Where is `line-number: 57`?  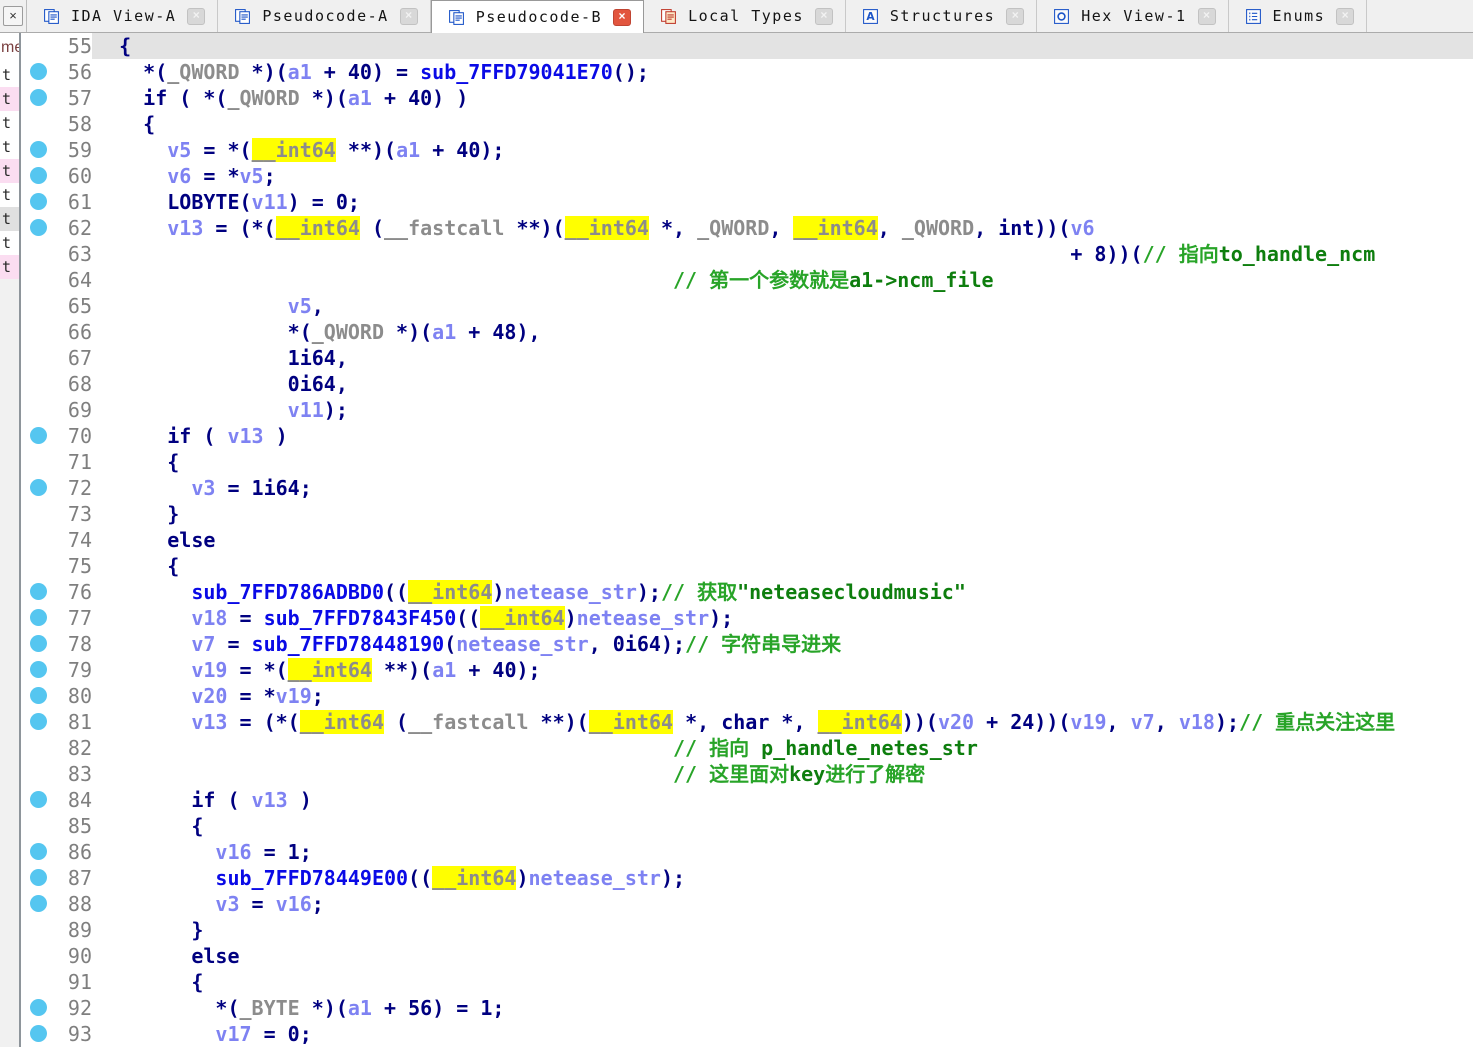
line-number: 57 is located at coordinates (79, 98).